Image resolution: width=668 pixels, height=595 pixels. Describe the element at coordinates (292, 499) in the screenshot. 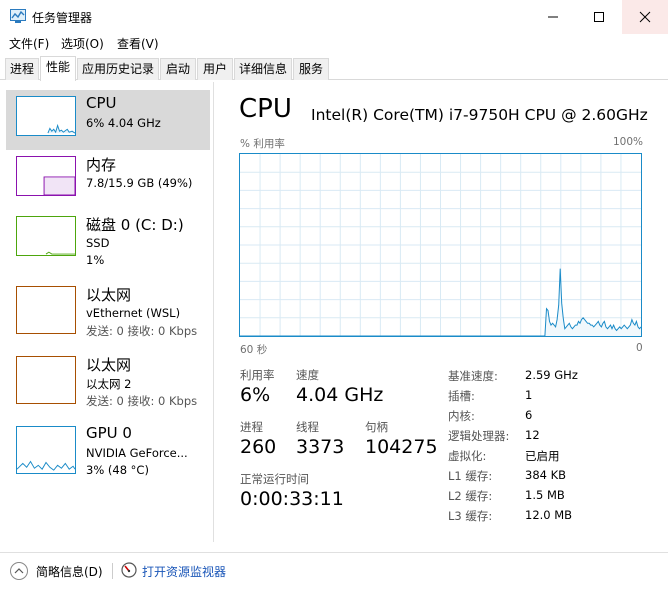

I see `uptime-value: 0:00:33:11` at that location.